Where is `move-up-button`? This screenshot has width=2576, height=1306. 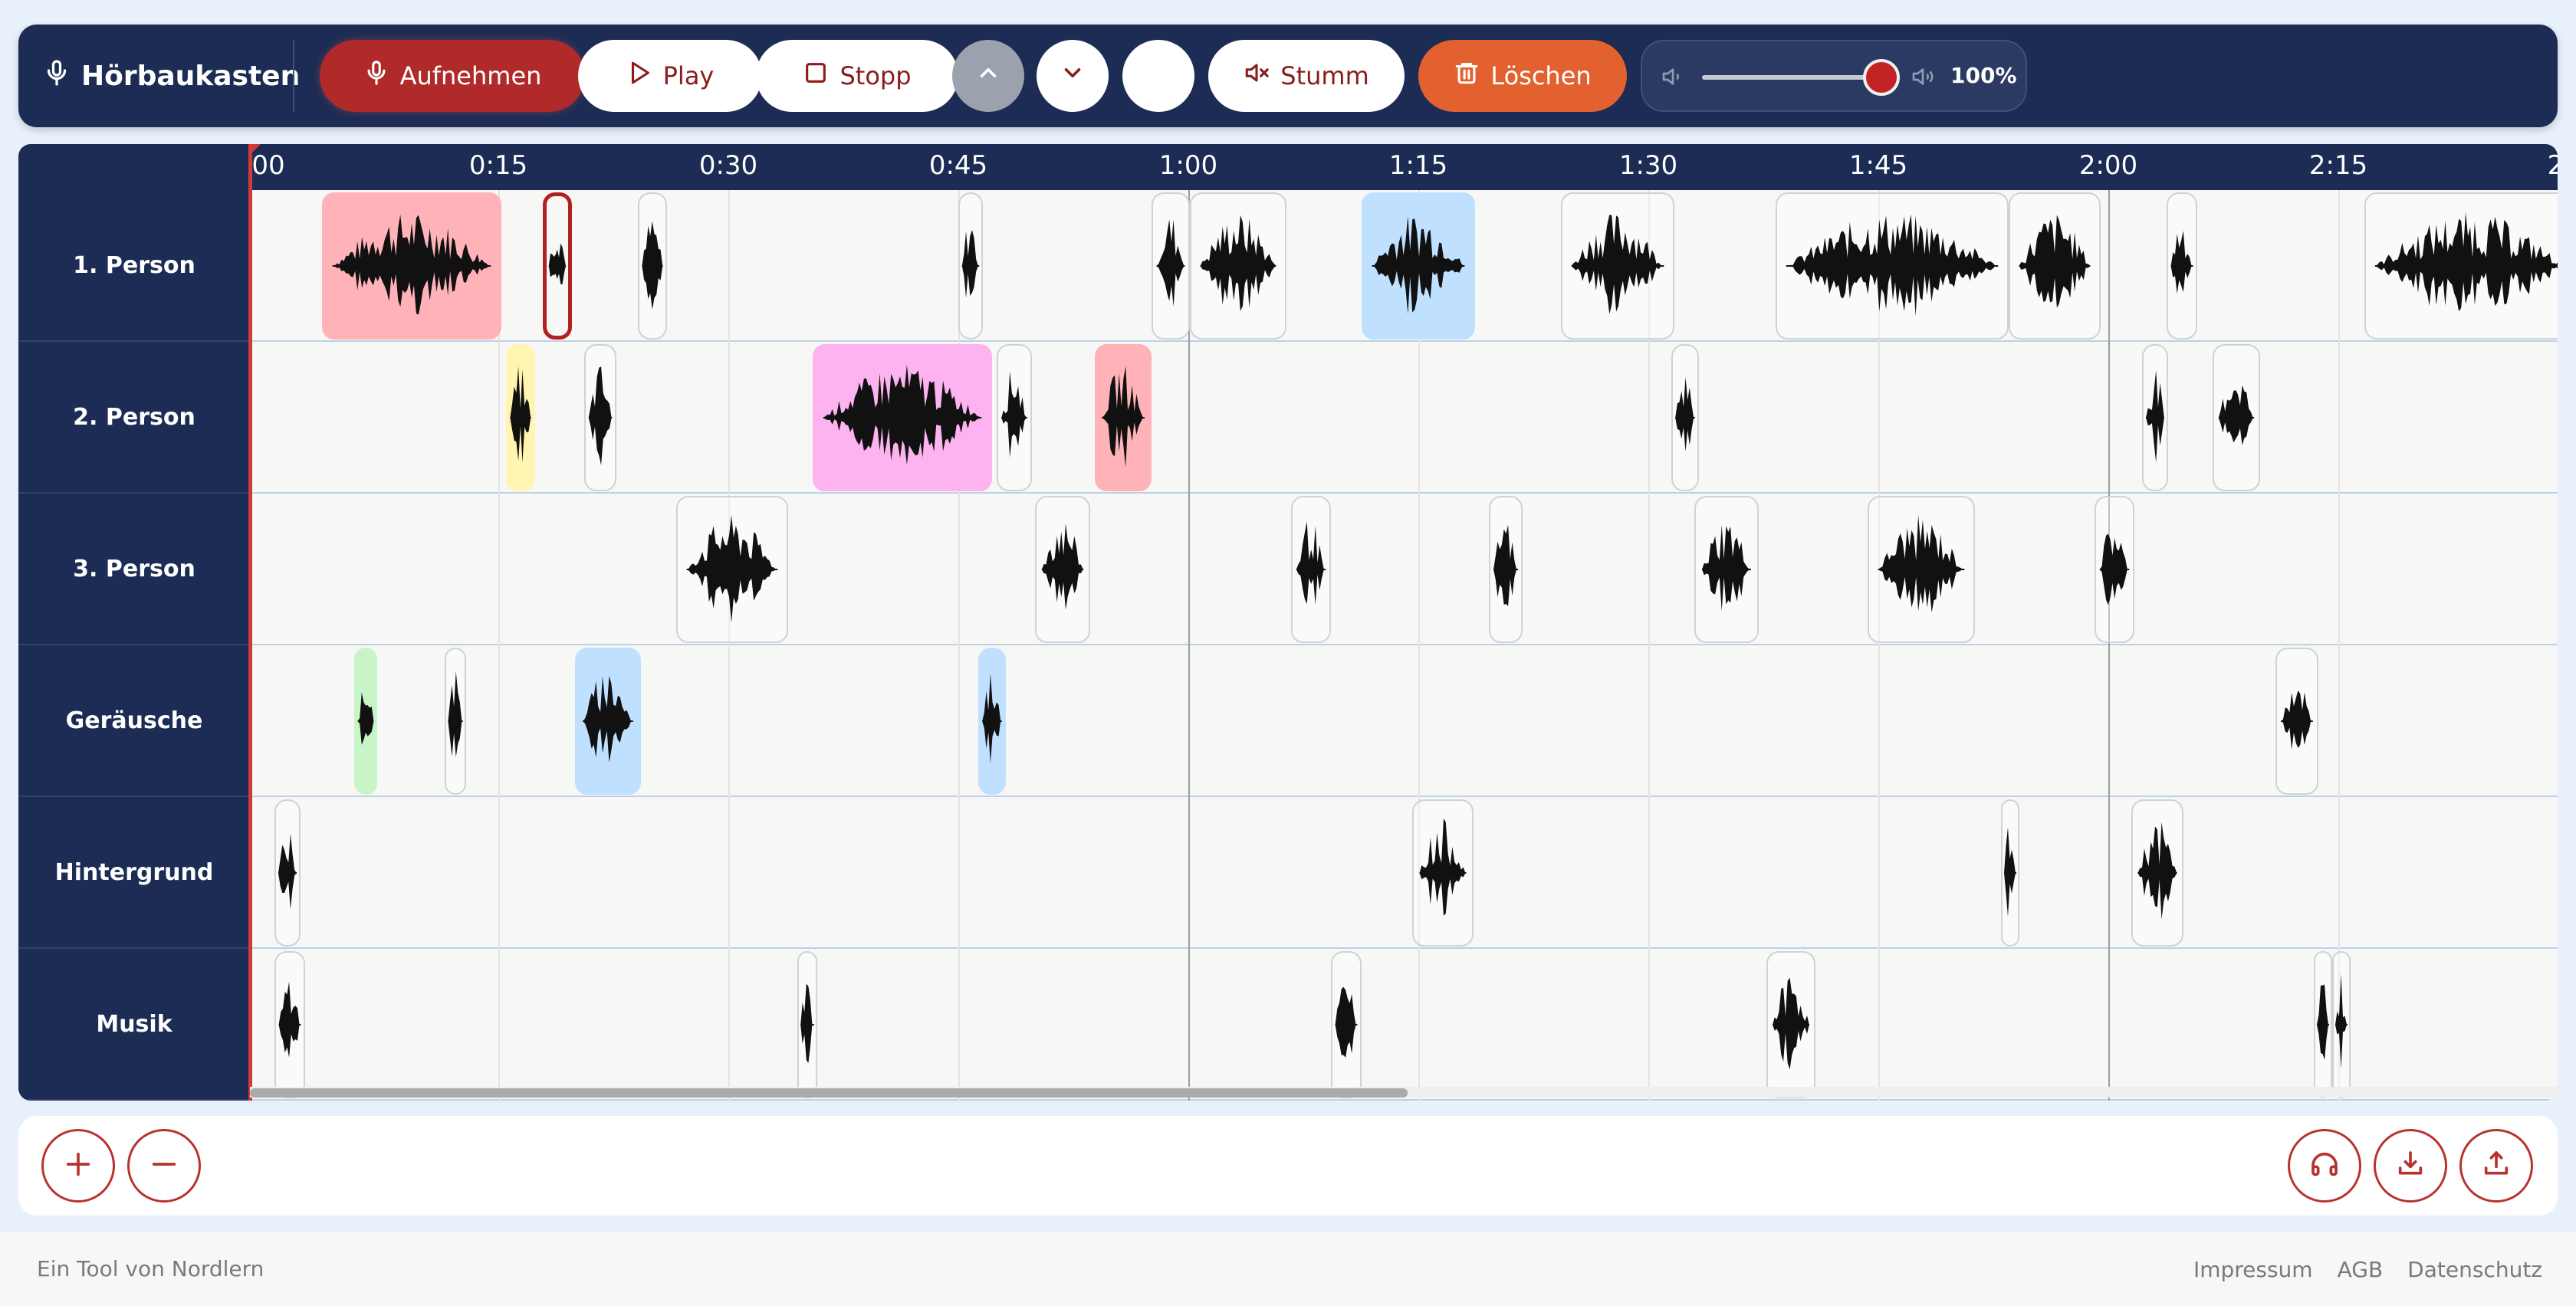 move-up-button is located at coordinates (988, 76).